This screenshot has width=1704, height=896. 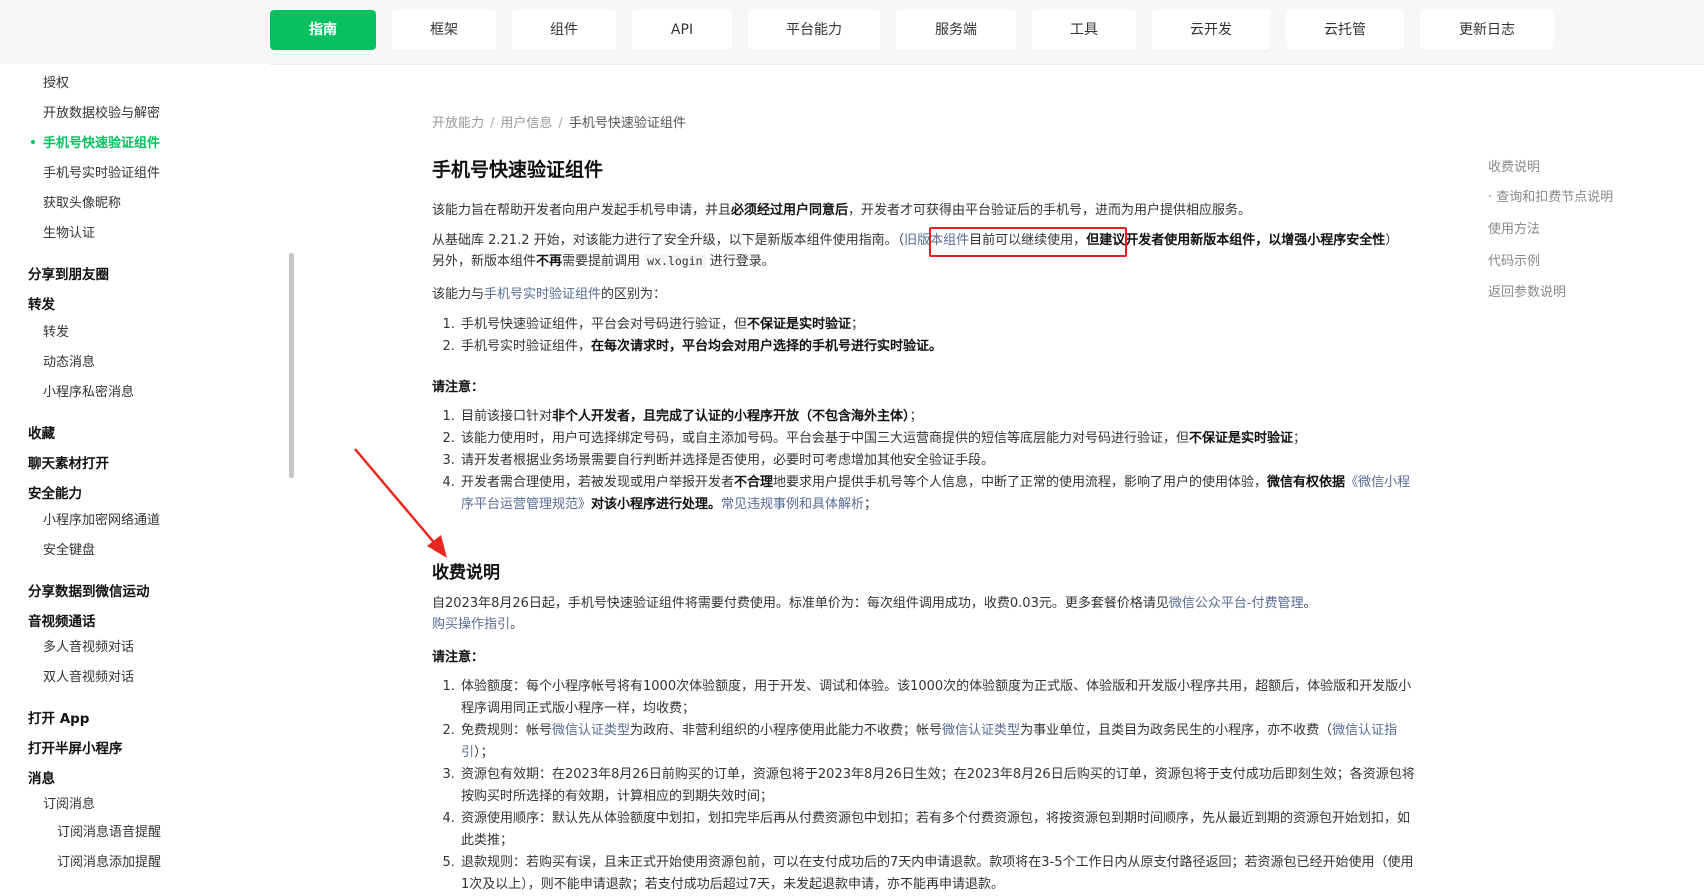 What do you see at coordinates (1514, 259) in the screenshot?
I see `toc-item-code-example: 代码示例` at bounding box center [1514, 259].